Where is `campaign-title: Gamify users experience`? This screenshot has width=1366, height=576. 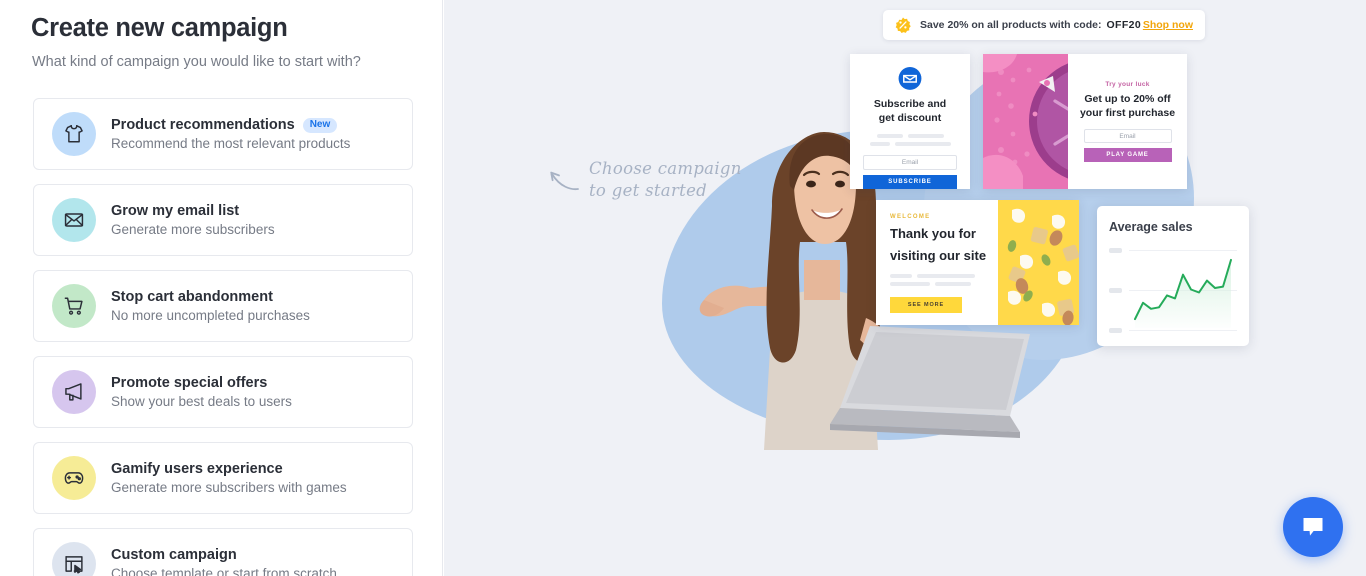 campaign-title: Gamify users experience is located at coordinates (197, 469).